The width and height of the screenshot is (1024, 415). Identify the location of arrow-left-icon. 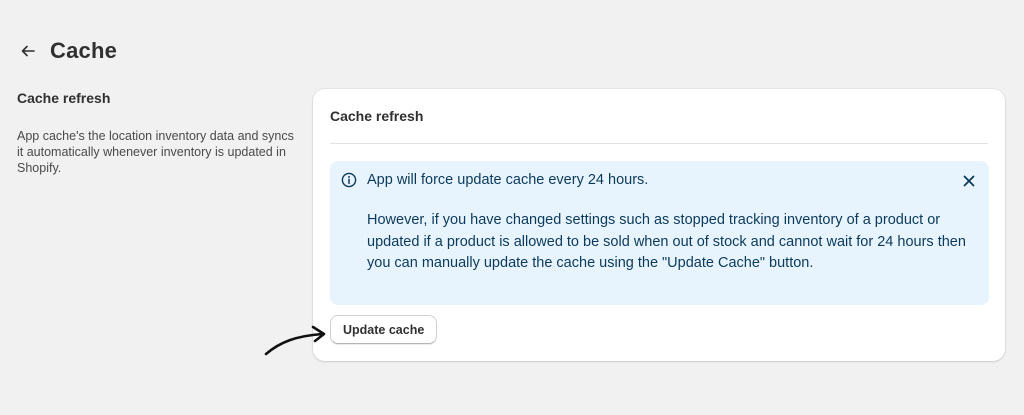
(28, 51).